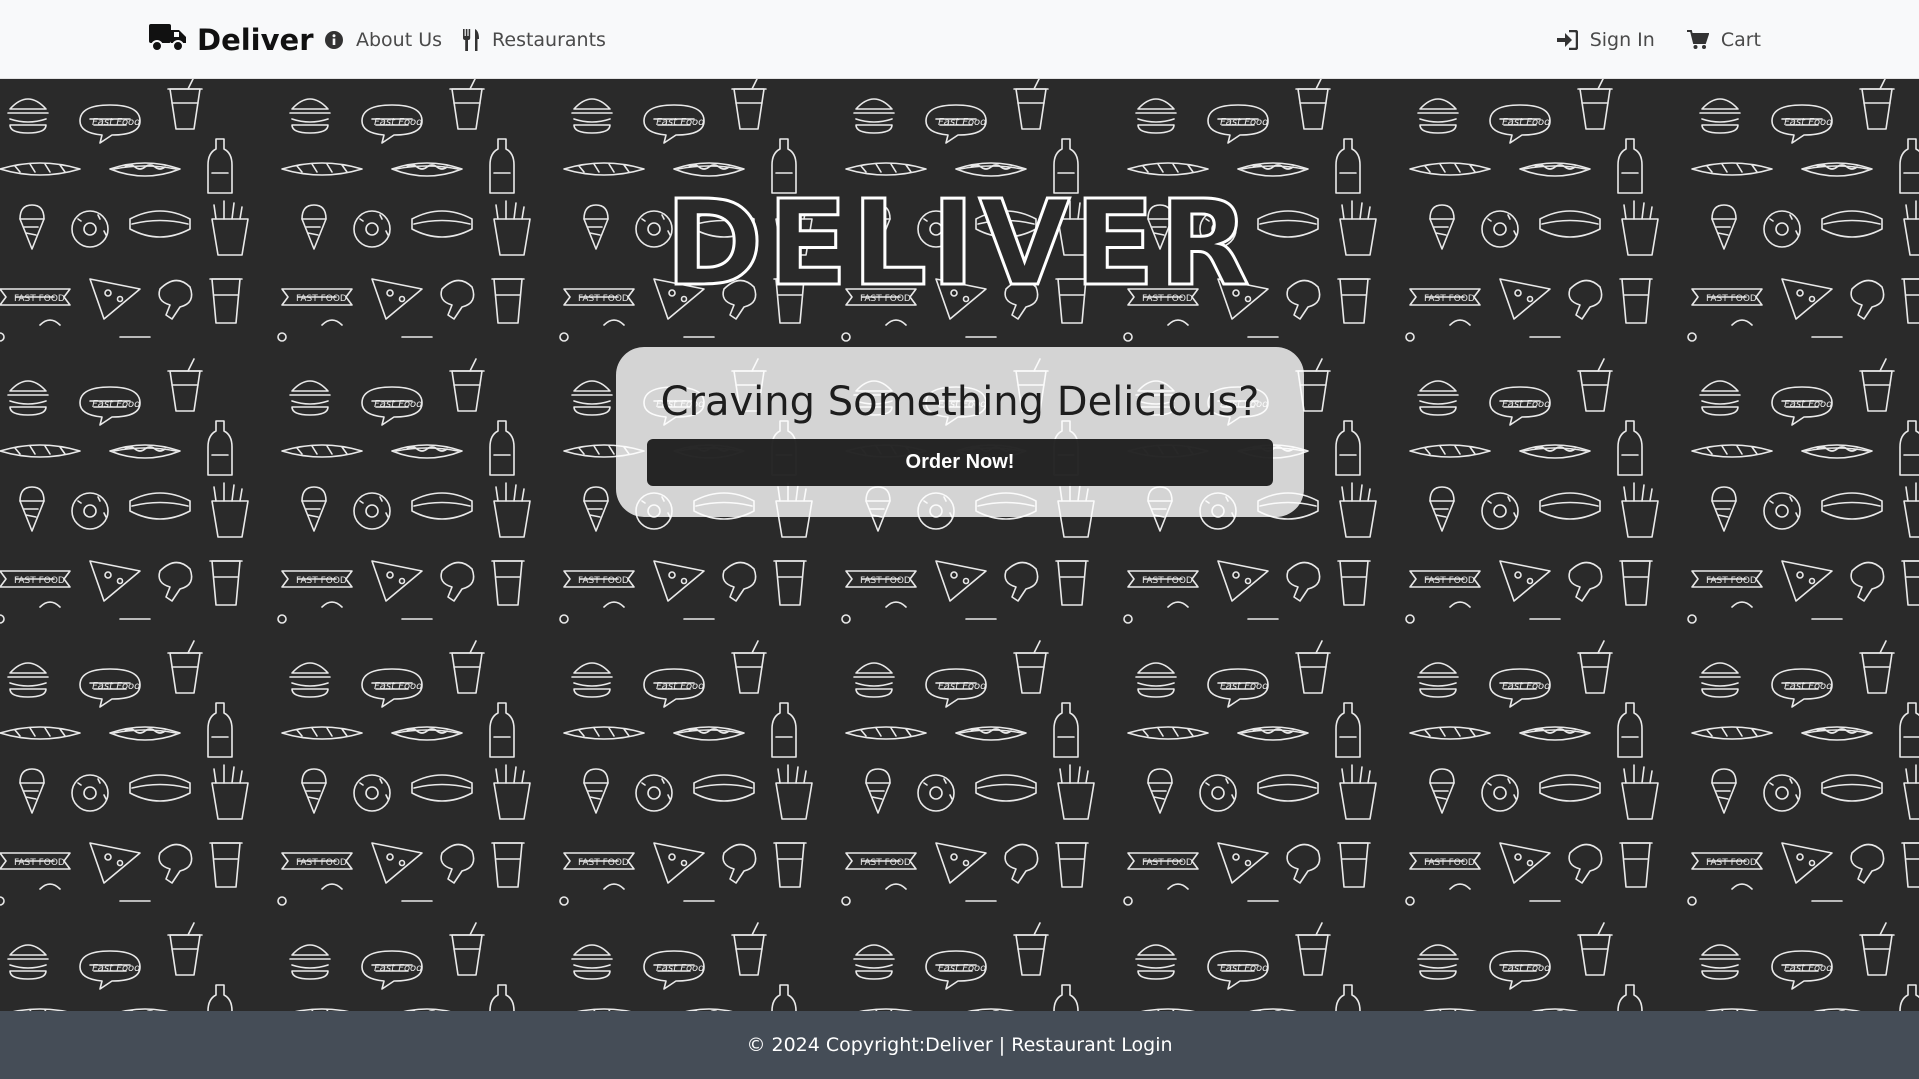 The height and width of the screenshot is (1079, 1919). I want to click on nav-cart: Cart, so click(1723, 39).